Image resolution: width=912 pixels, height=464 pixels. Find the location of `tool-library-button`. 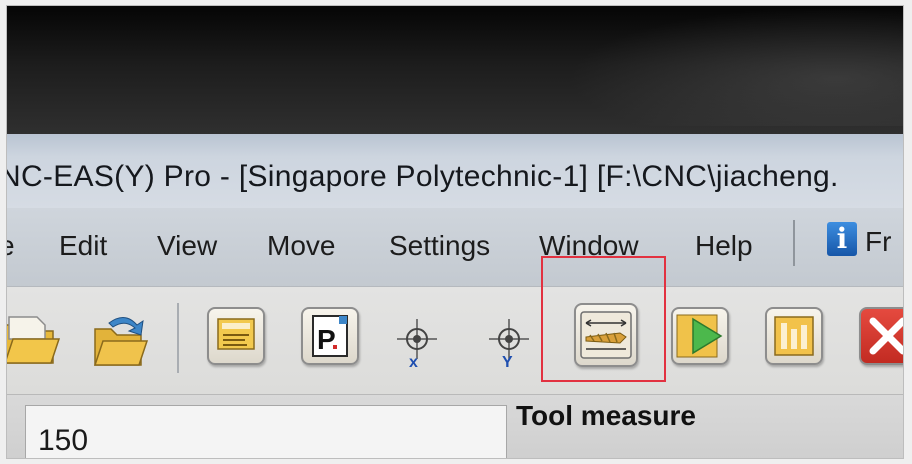

tool-library-button is located at coordinates (794, 336).